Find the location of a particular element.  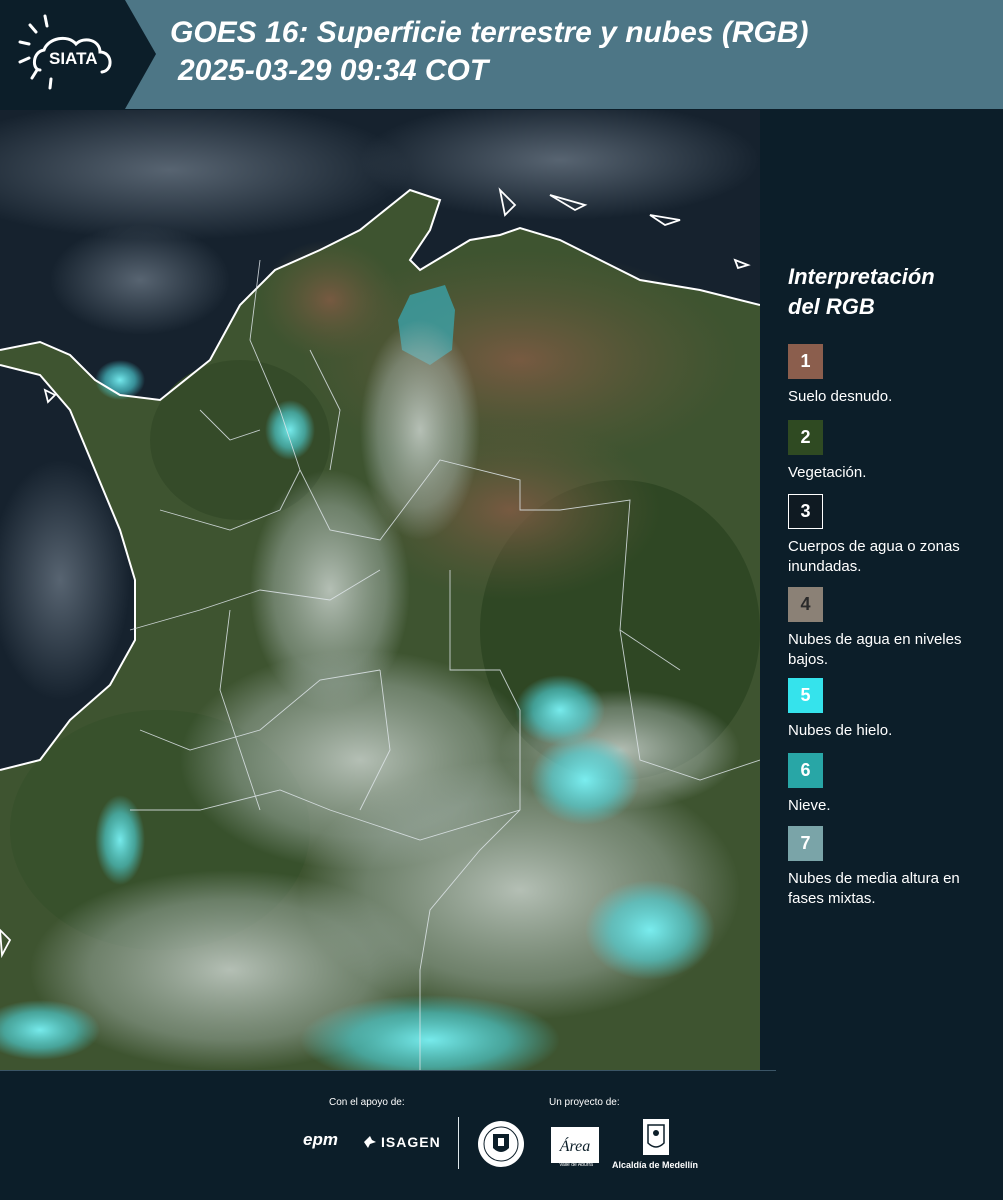

legend-swatch-6: 6 is located at coordinates (805, 770).